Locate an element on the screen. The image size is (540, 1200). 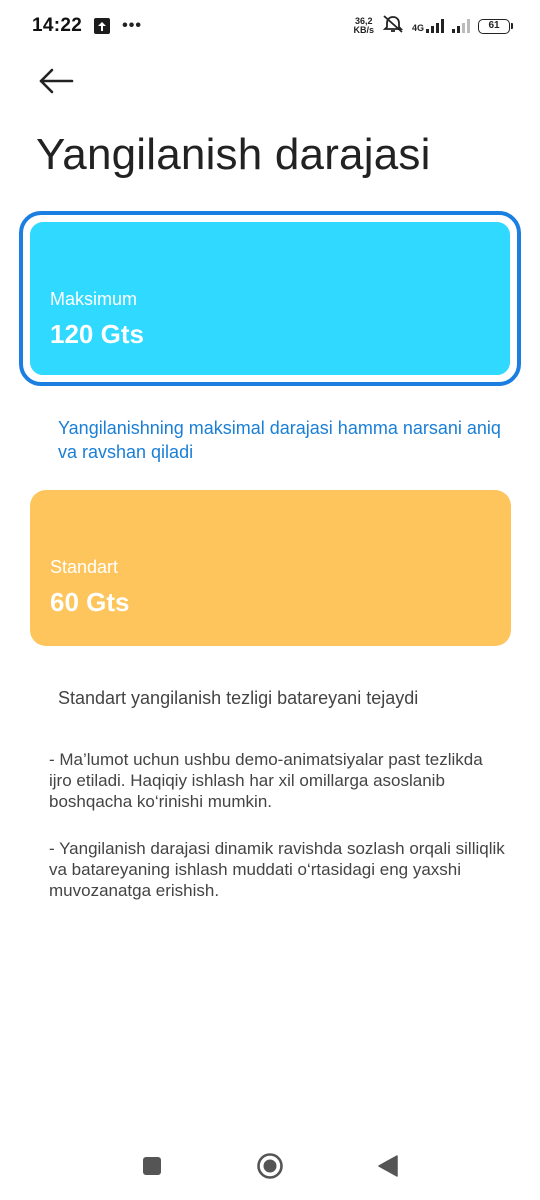
triangle-left-icon is located at coordinates (388, 1166).